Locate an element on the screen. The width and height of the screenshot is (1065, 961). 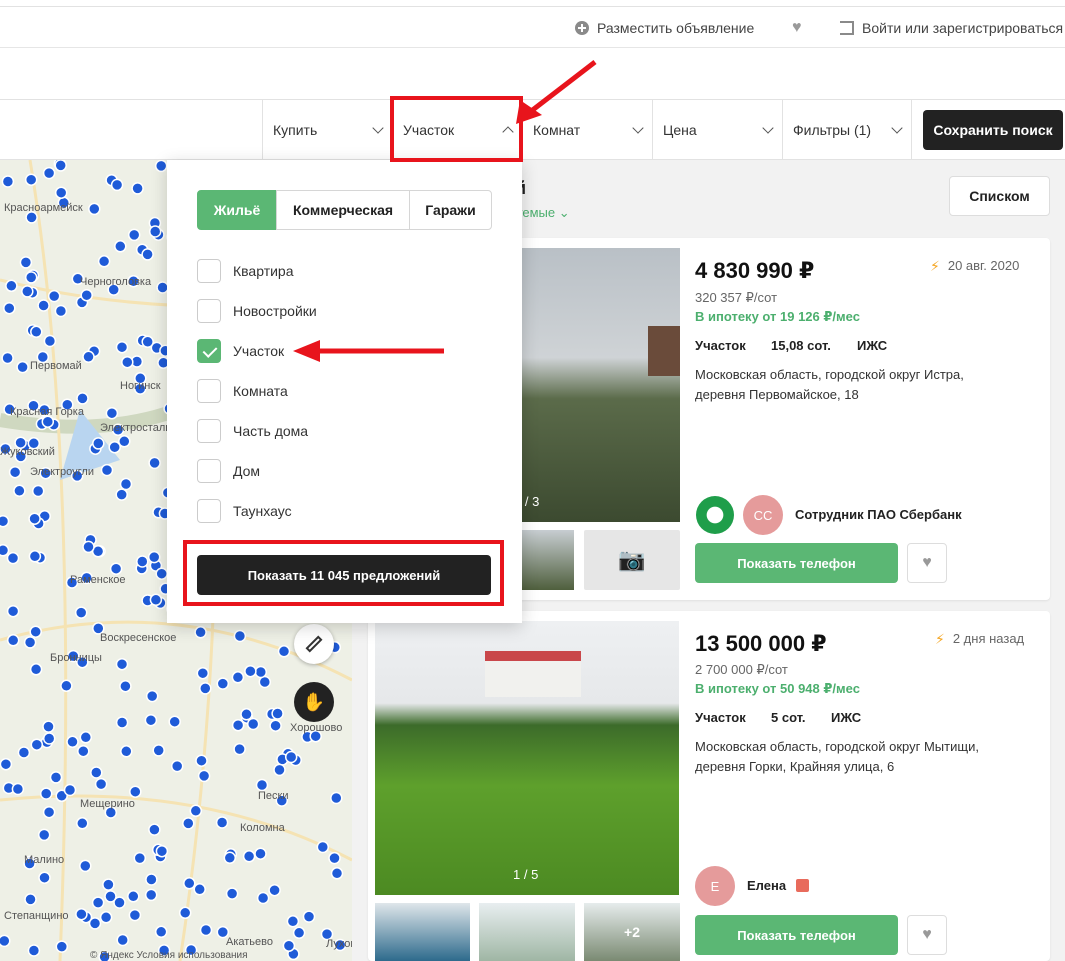
annotation-arrows is located at coordinates (445, 211).